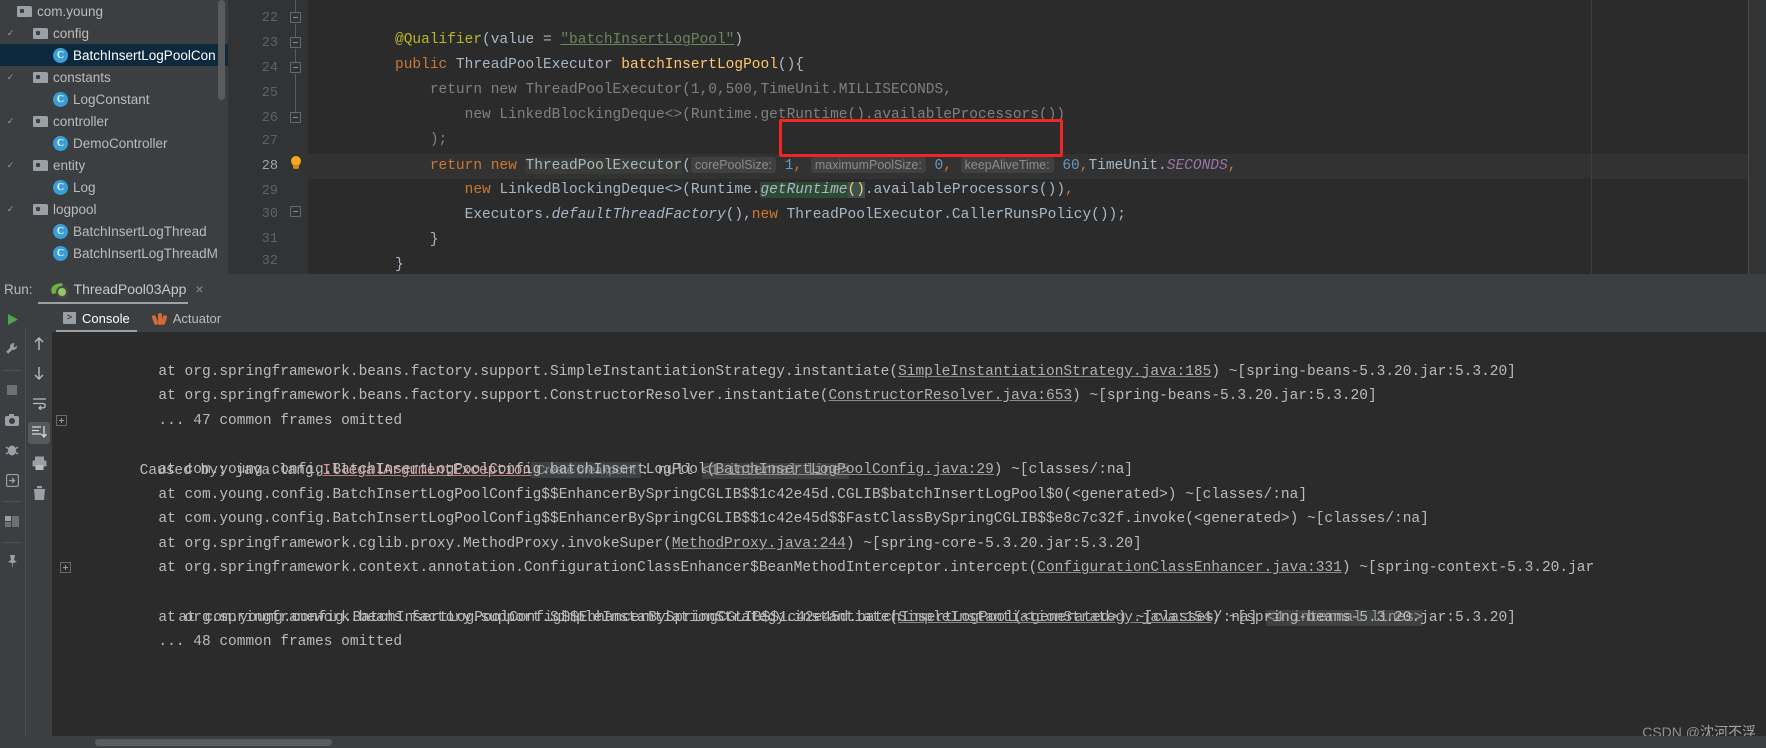 The height and width of the screenshot is (748, 1766). What do you see at coordinates (399, 265) in the screenshot?
I see `code-line-31: }` at bounding box center [399, 265].